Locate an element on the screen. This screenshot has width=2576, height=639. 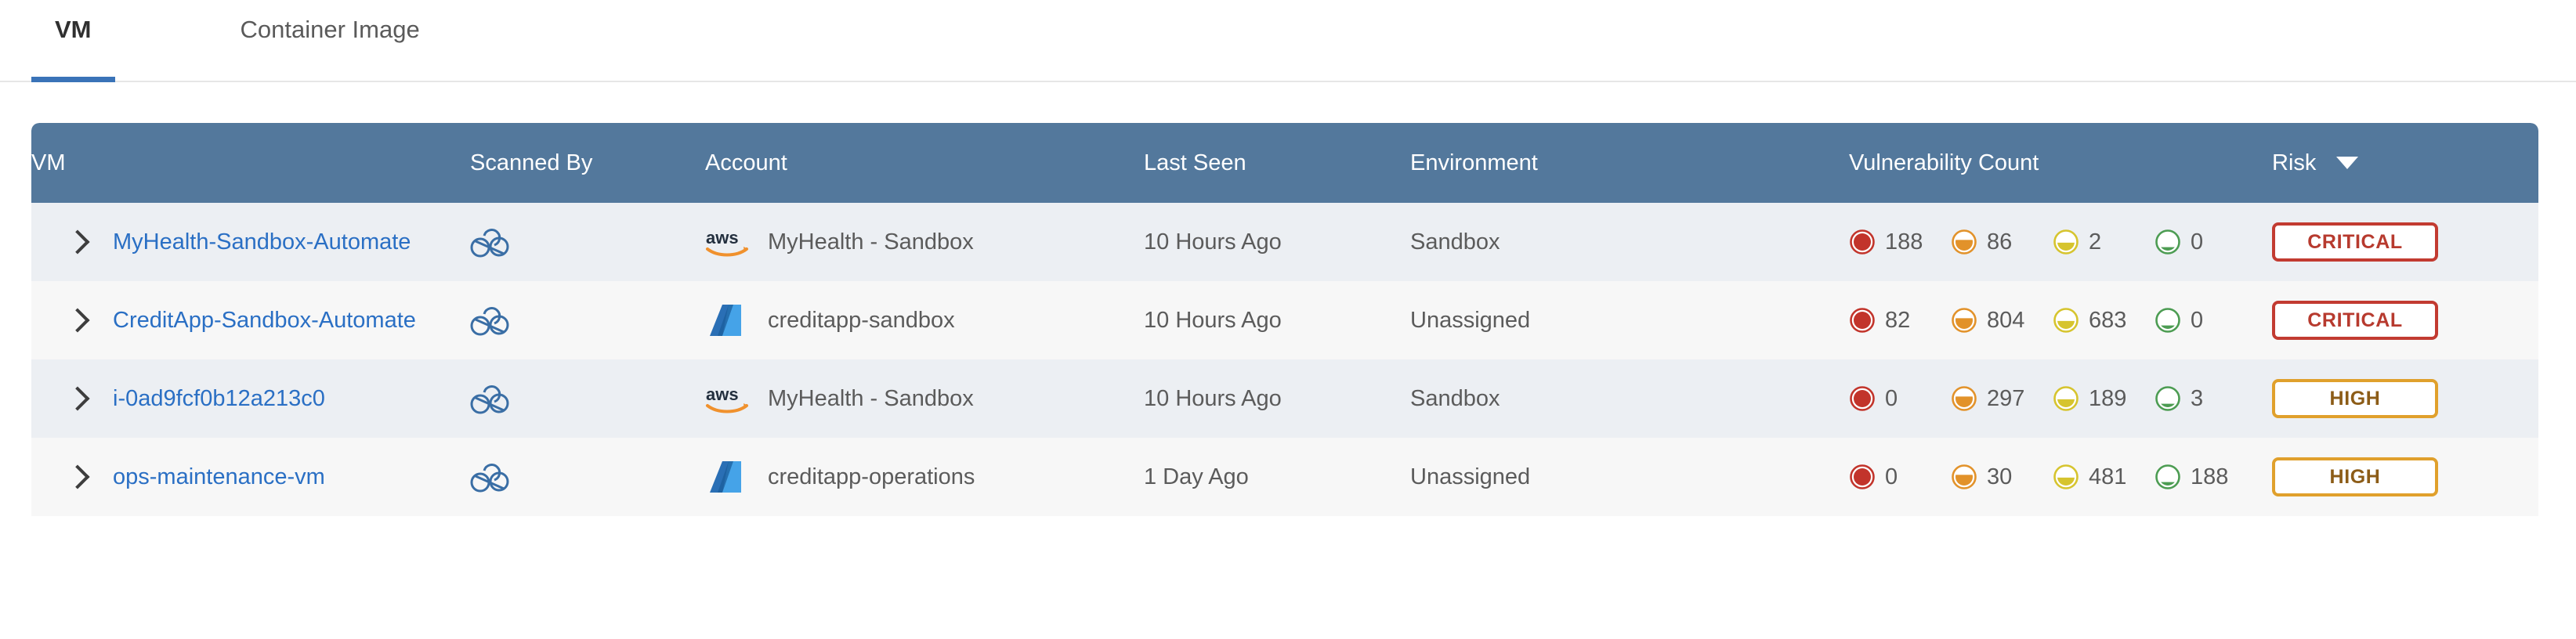
cell-last-seen: 1 Day Ago is located at coordinates (1277, 477).